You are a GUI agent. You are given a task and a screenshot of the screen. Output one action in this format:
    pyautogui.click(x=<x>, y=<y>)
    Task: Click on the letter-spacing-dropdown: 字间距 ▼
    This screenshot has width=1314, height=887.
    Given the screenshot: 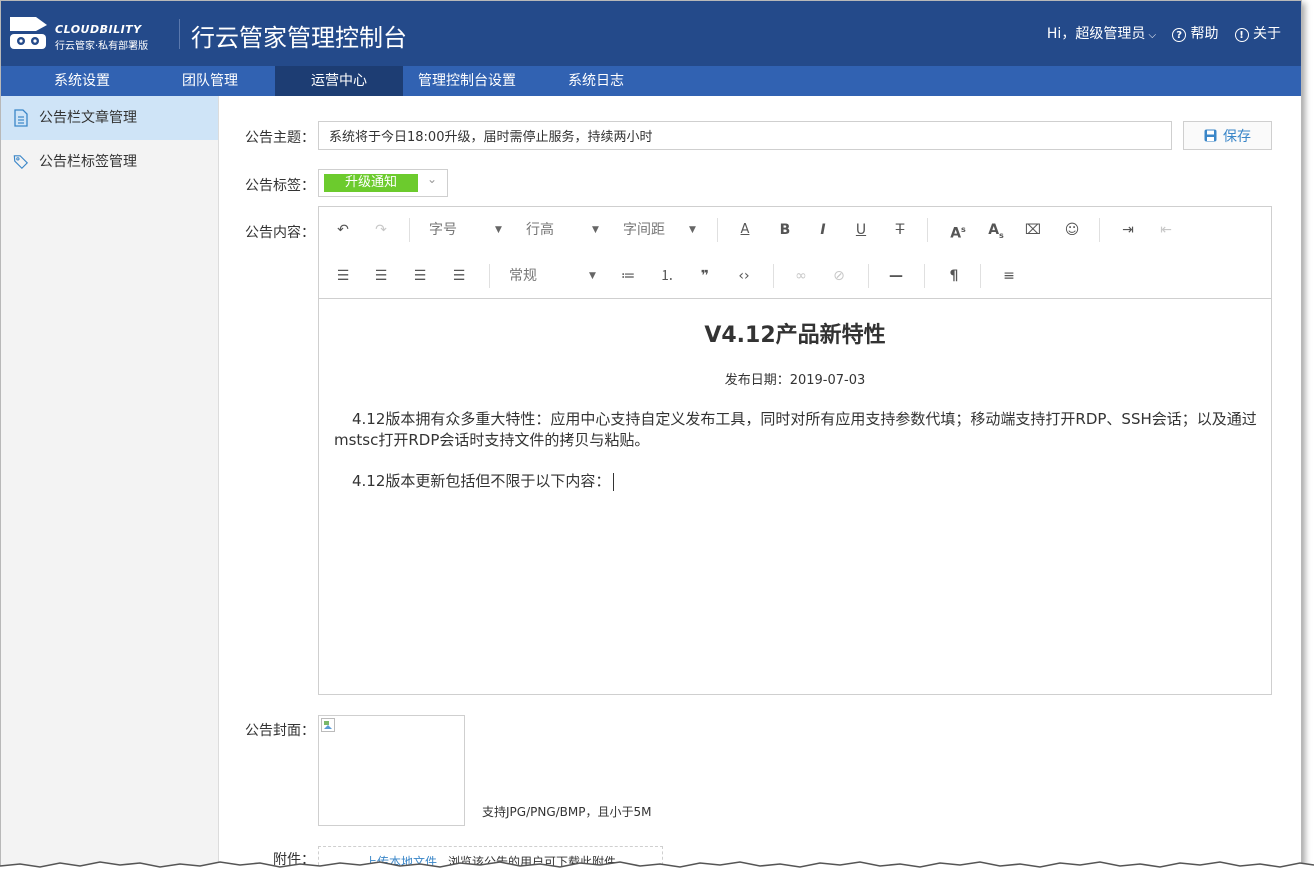 What is the action you would take?
    pyautogui.click(x=663, y=230)
    